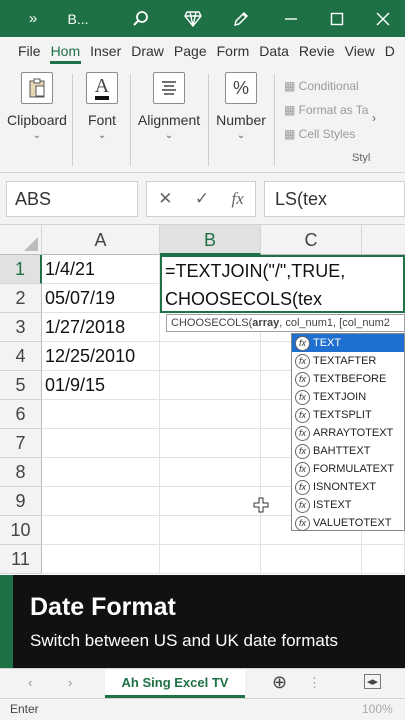 This screenshot has height=720, width=405. I want to click on tab-developer: D, so click(390, 51).